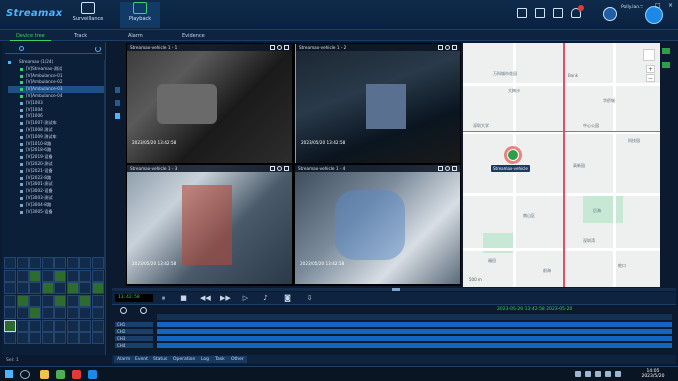  Describe the element at coordinates (25, 374) in the screenshot. I see `taskbar-search-icon` at that location.